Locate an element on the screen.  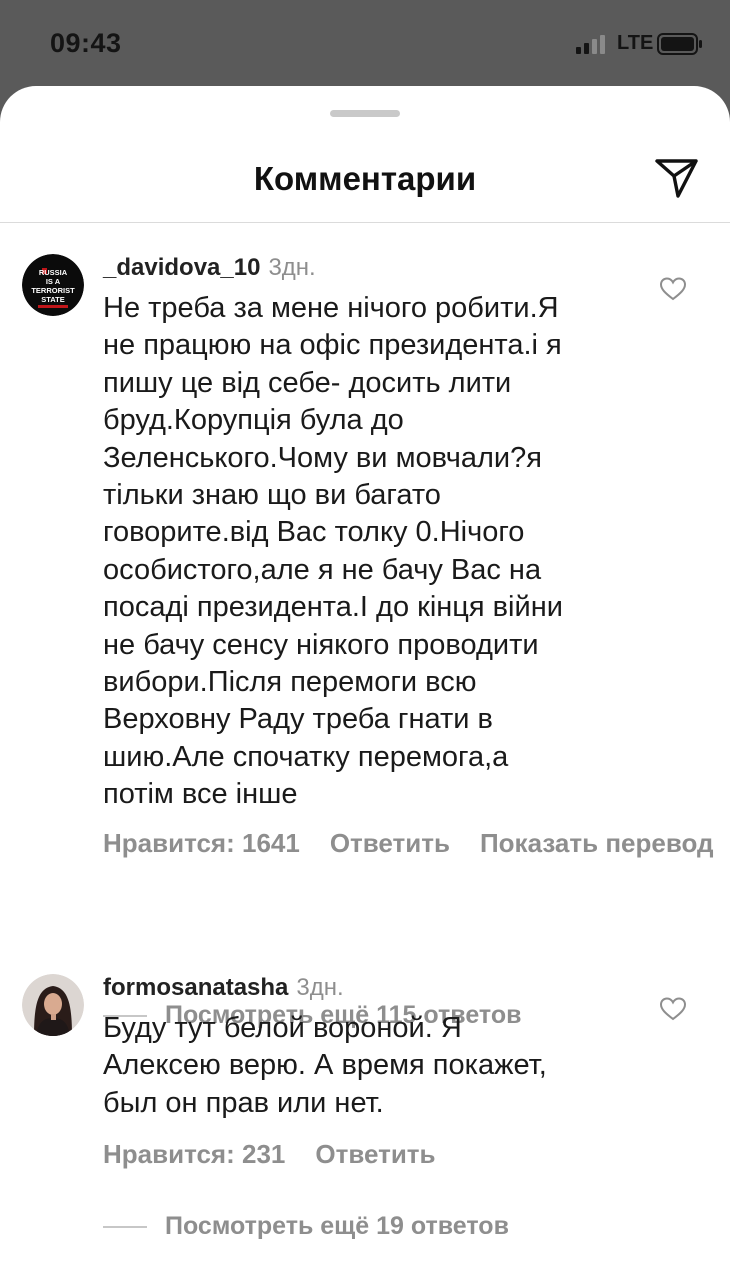
likes-count: Нравится: 231 is located at coordinates (194, 1154).